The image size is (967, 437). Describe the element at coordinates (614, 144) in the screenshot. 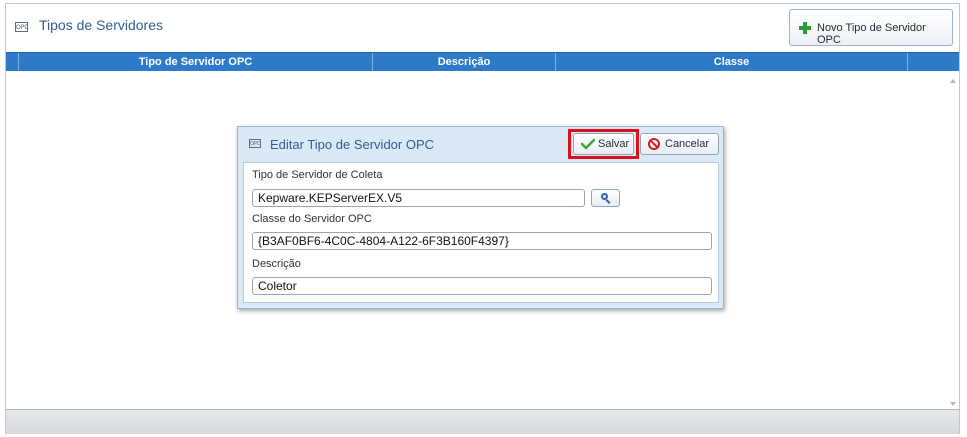

I see `save-button-label: Salvar` at that location.